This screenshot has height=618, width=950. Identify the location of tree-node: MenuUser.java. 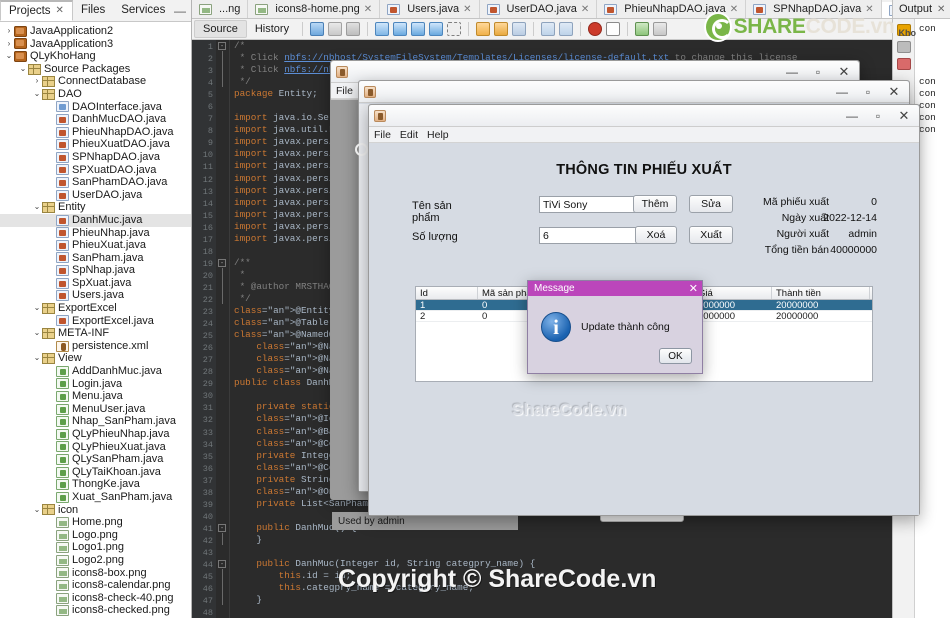
(95, 409).